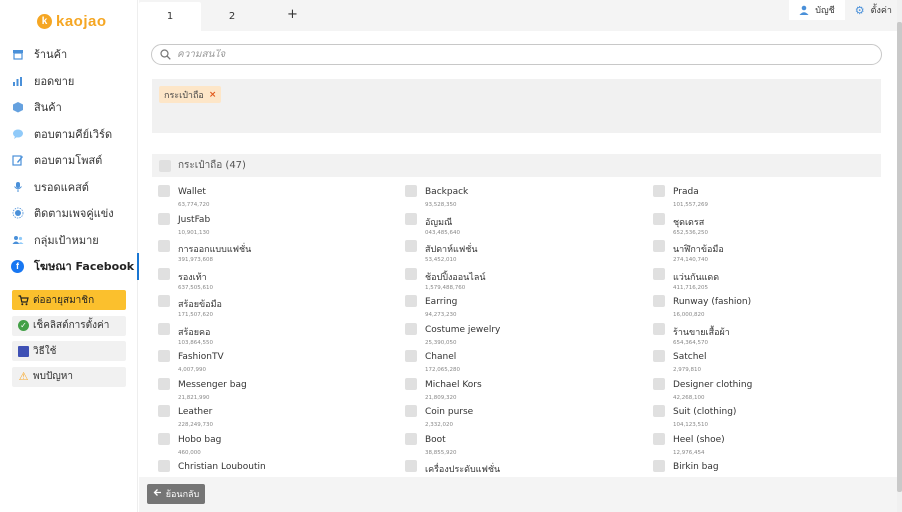 The width and height of the screenshot is (902, 512). Describe the element at coordinates (278, 226) in the screenshot. I see `interest-item: JustFab 10,901,130` at that location.